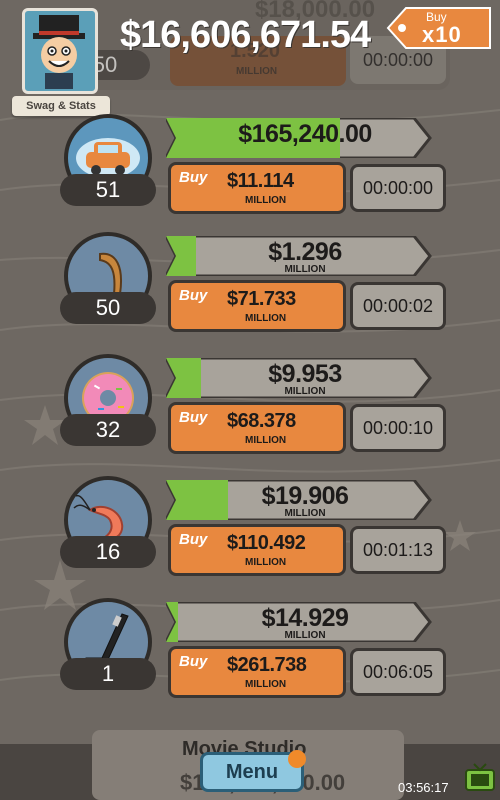 The width and height of the screenshot is (500, 800). What do you see at coordinates (260, 181) in the screenshot?
I see `buy-cost: $11.114` at bounding box center [260, 181].